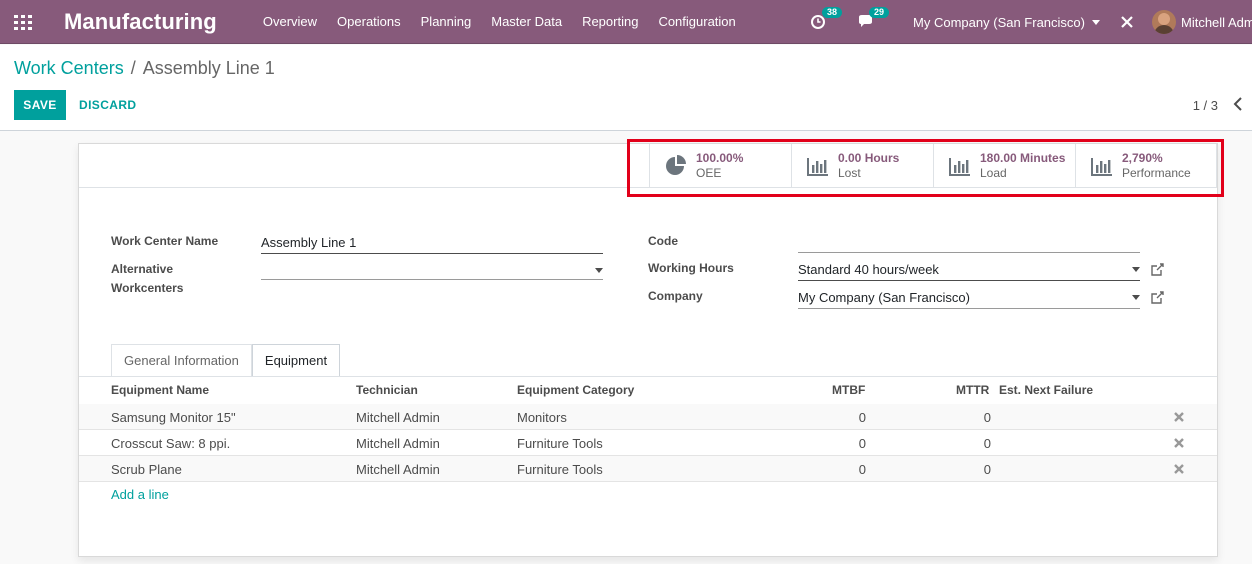 This screenshot has width=1252, height=564. What do you see at coordinates (972, 390) in the screenshot?
I see `column-mttr: MTTR` at bounding box center [972, 390].